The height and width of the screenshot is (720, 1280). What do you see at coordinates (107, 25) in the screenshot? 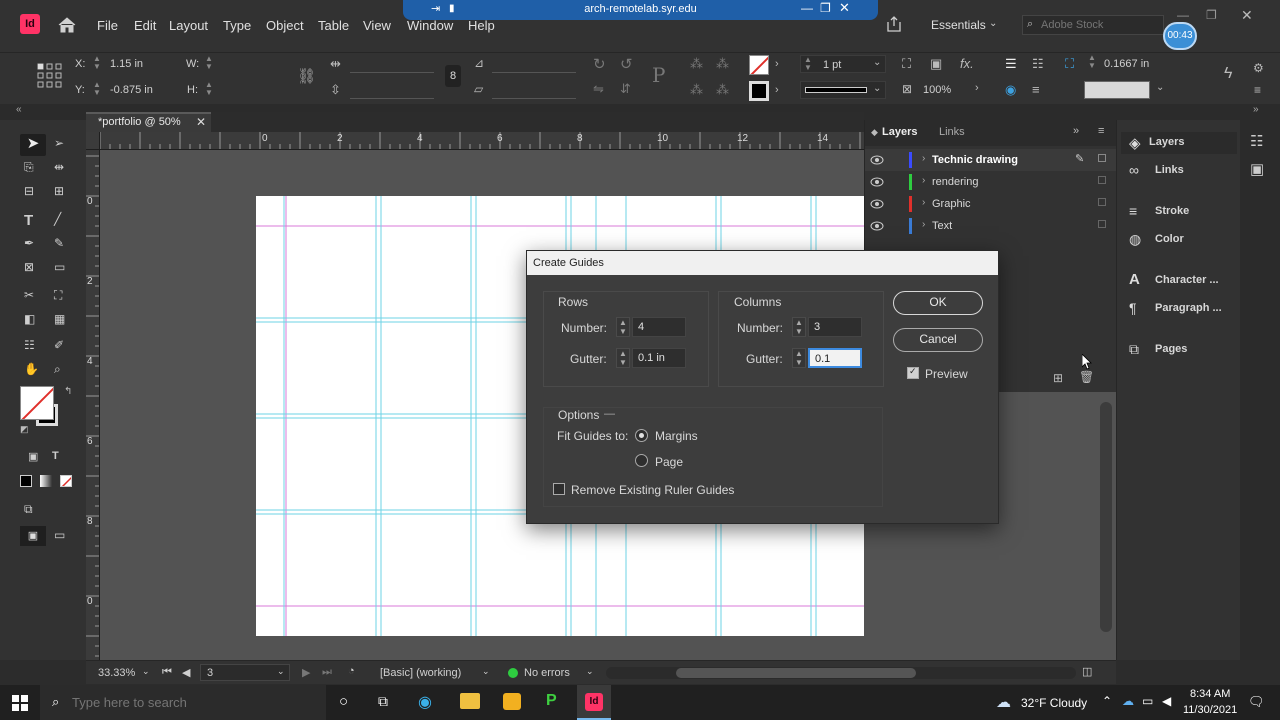
I see `menu-file: File` at bounding box center [107, 25].